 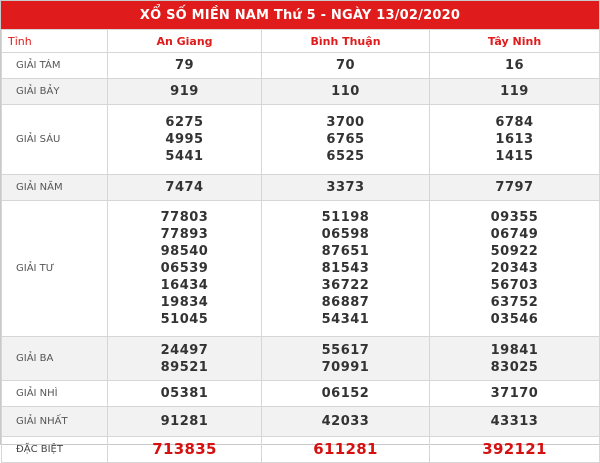 I want to click on winning-number: 81543, so click(x=345, y=268).